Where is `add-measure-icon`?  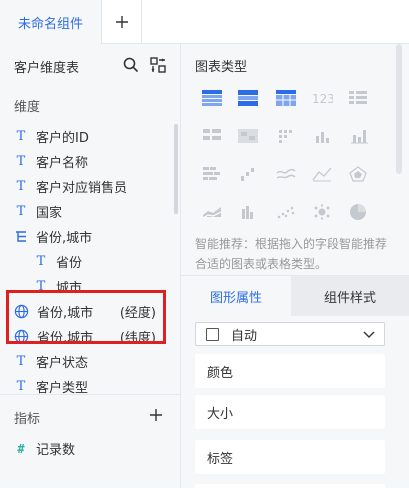 add-measure-icon is located at coordinates (156, 415).